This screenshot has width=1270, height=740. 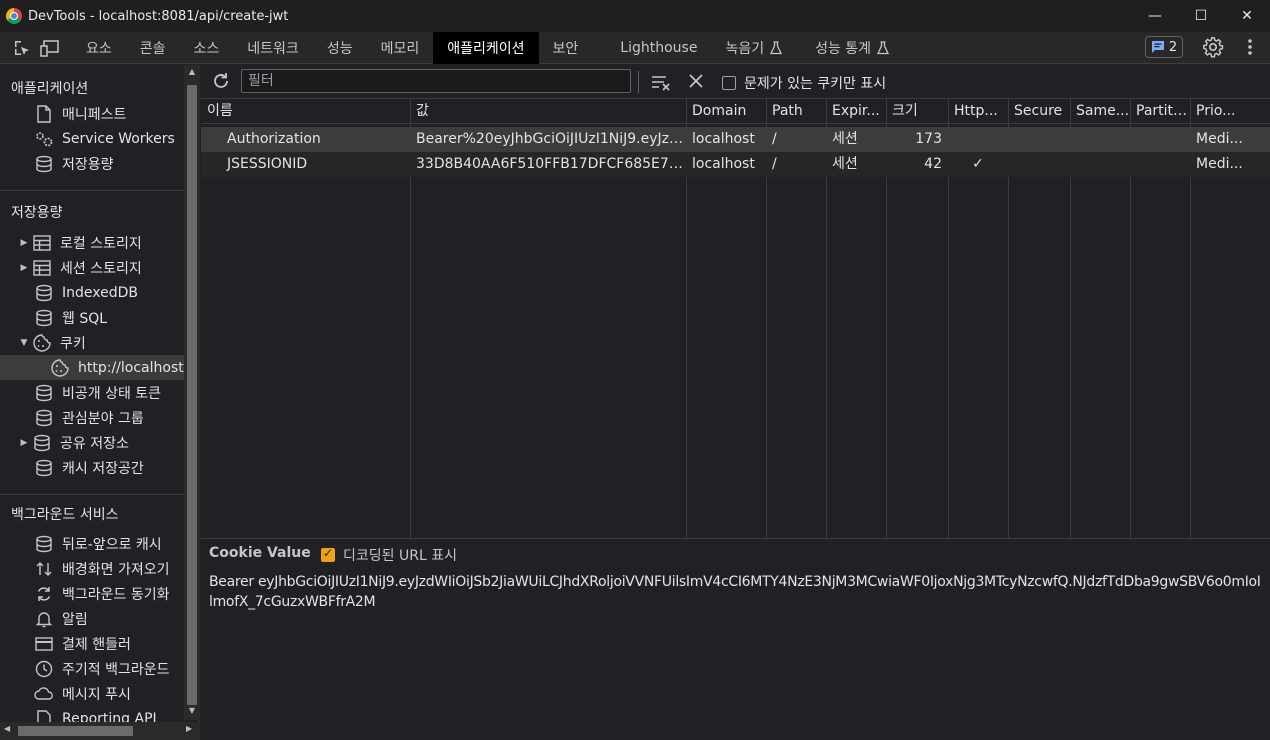 What do you see at coordinates (1157, 47) in the screenshot?
I see `message-icon` at bounding box center [1157, 47].